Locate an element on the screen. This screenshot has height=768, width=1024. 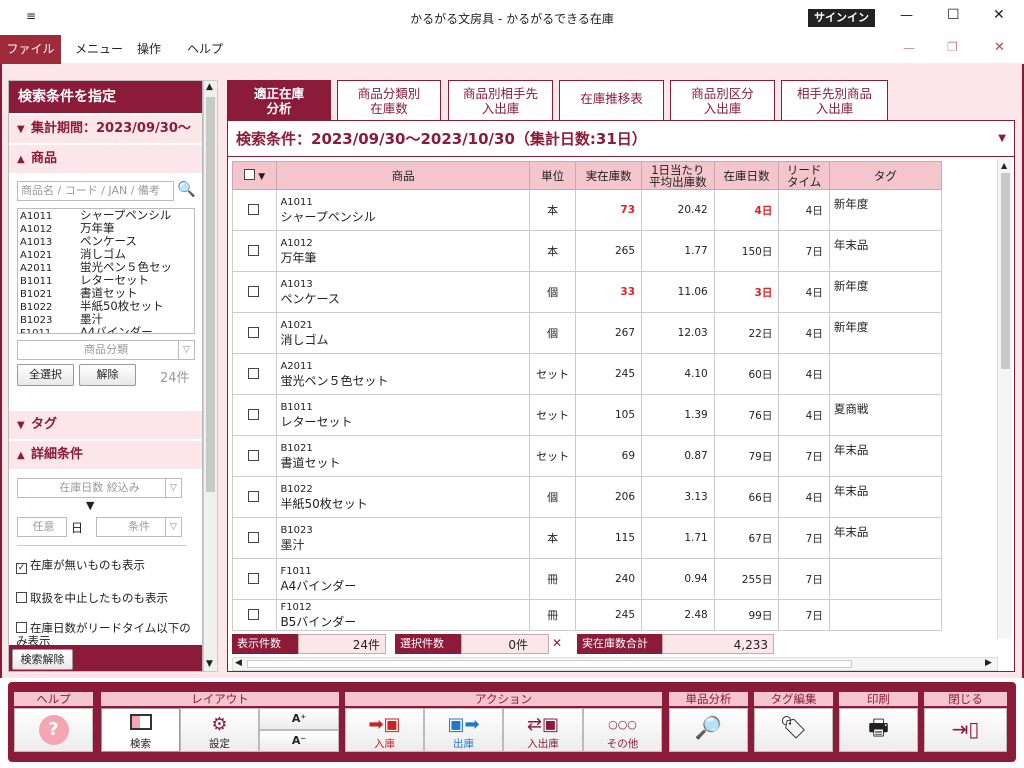
period-section: ▼ 集計期間：2023/09/30〜 is located at coordinates (105, 129).